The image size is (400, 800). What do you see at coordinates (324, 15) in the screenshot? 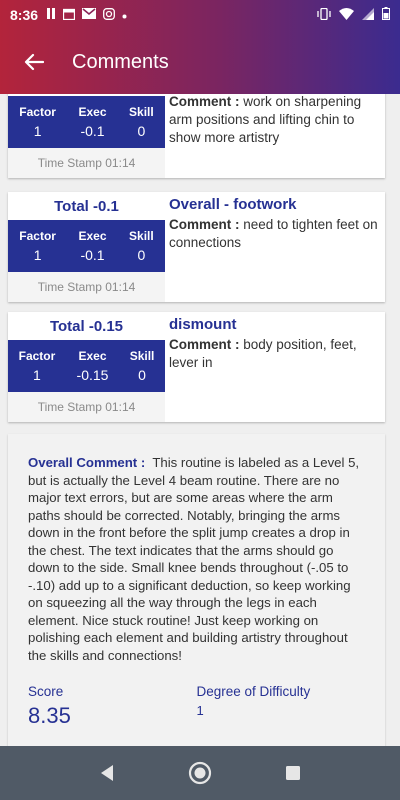
I see `vibrate-icon` at bounding box center [324, 15].